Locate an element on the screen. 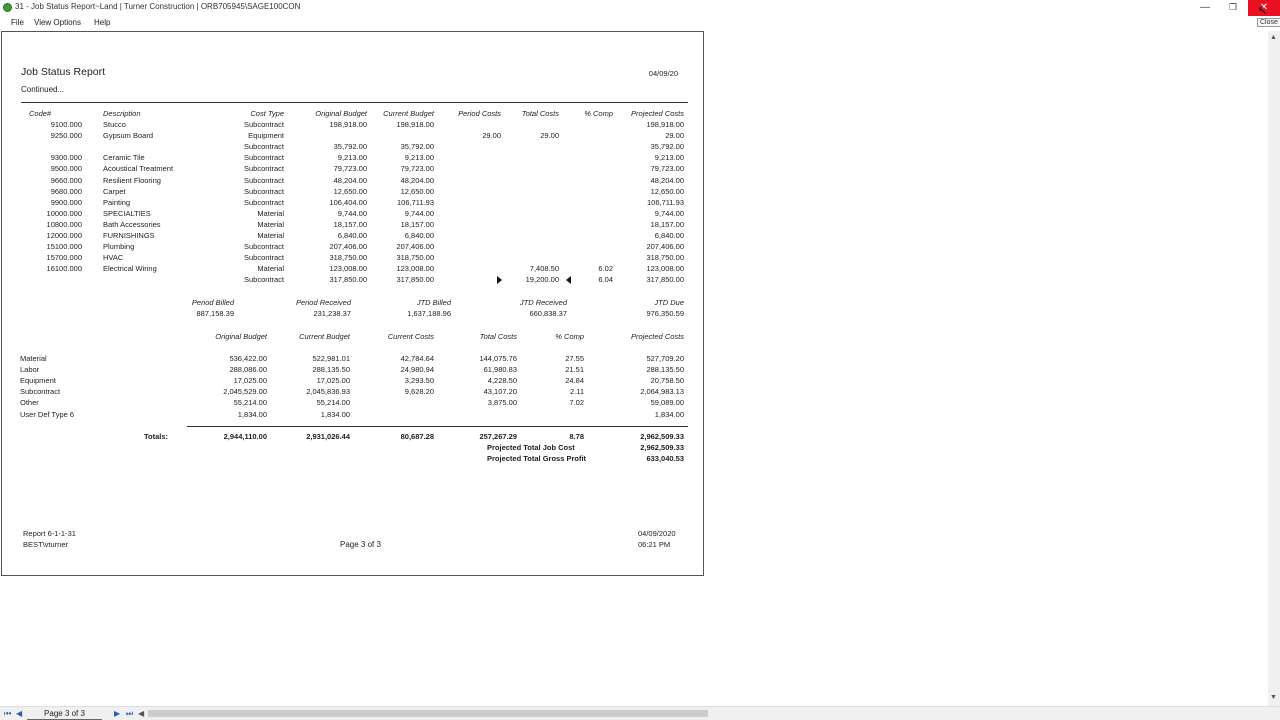  header-divider is located at coordinates (354, 102).